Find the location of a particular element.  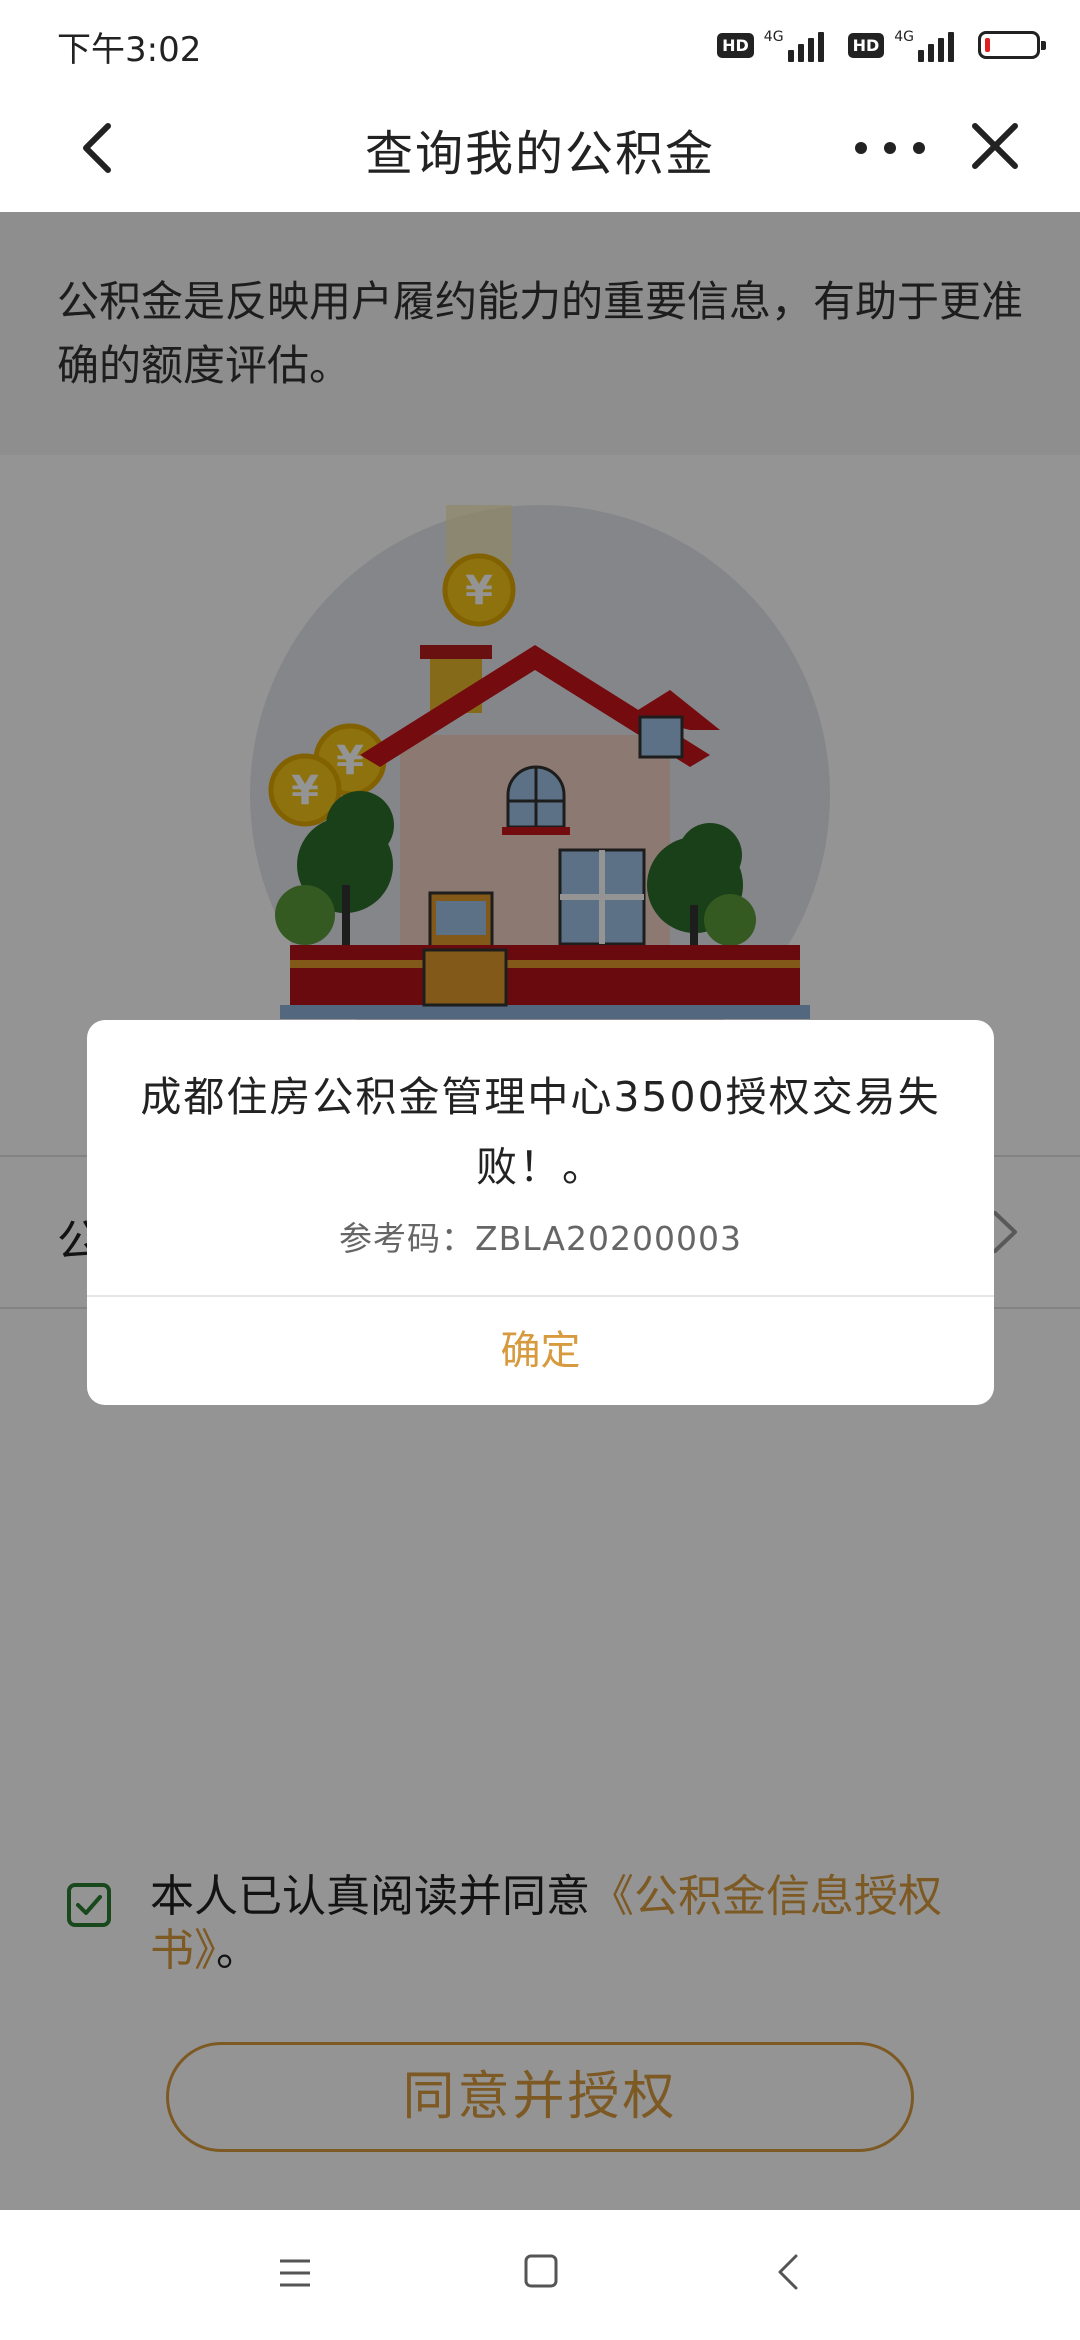

hd-badge-sim2: HD is located at coordinates (866, 45).